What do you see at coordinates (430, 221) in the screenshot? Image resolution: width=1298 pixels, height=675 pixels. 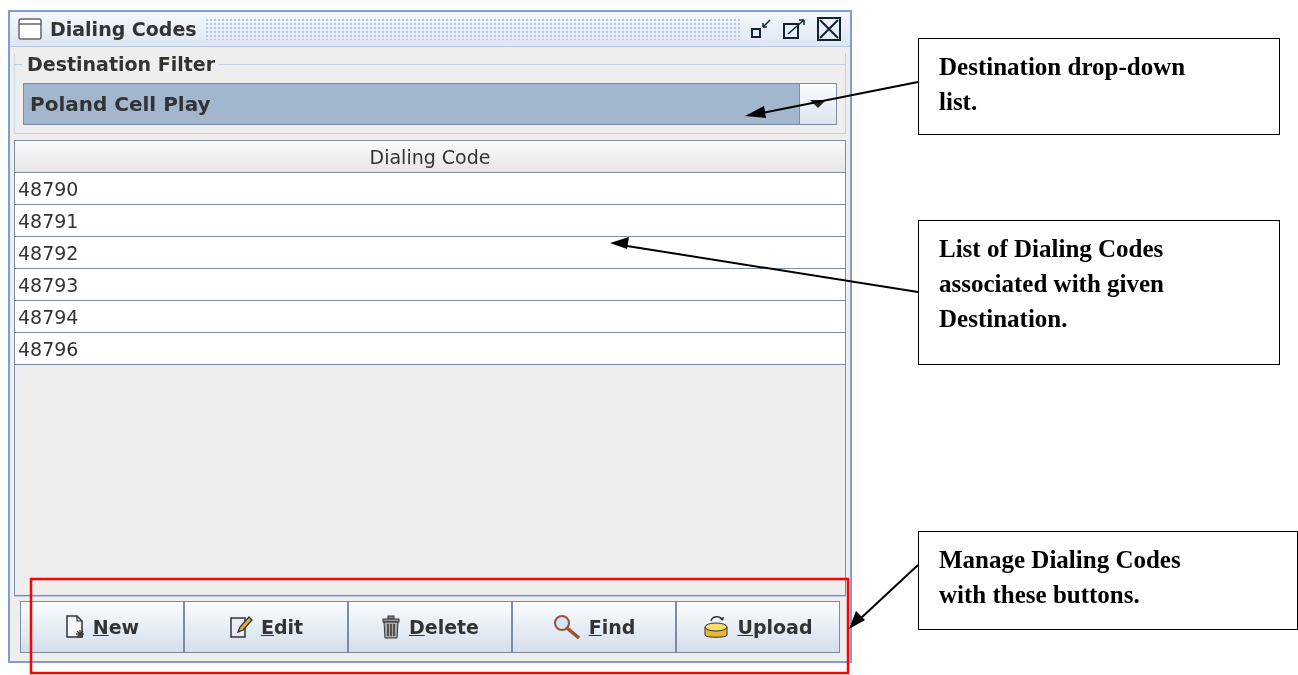 I see `table-cell: 48791` at bounding box center [430, 221].